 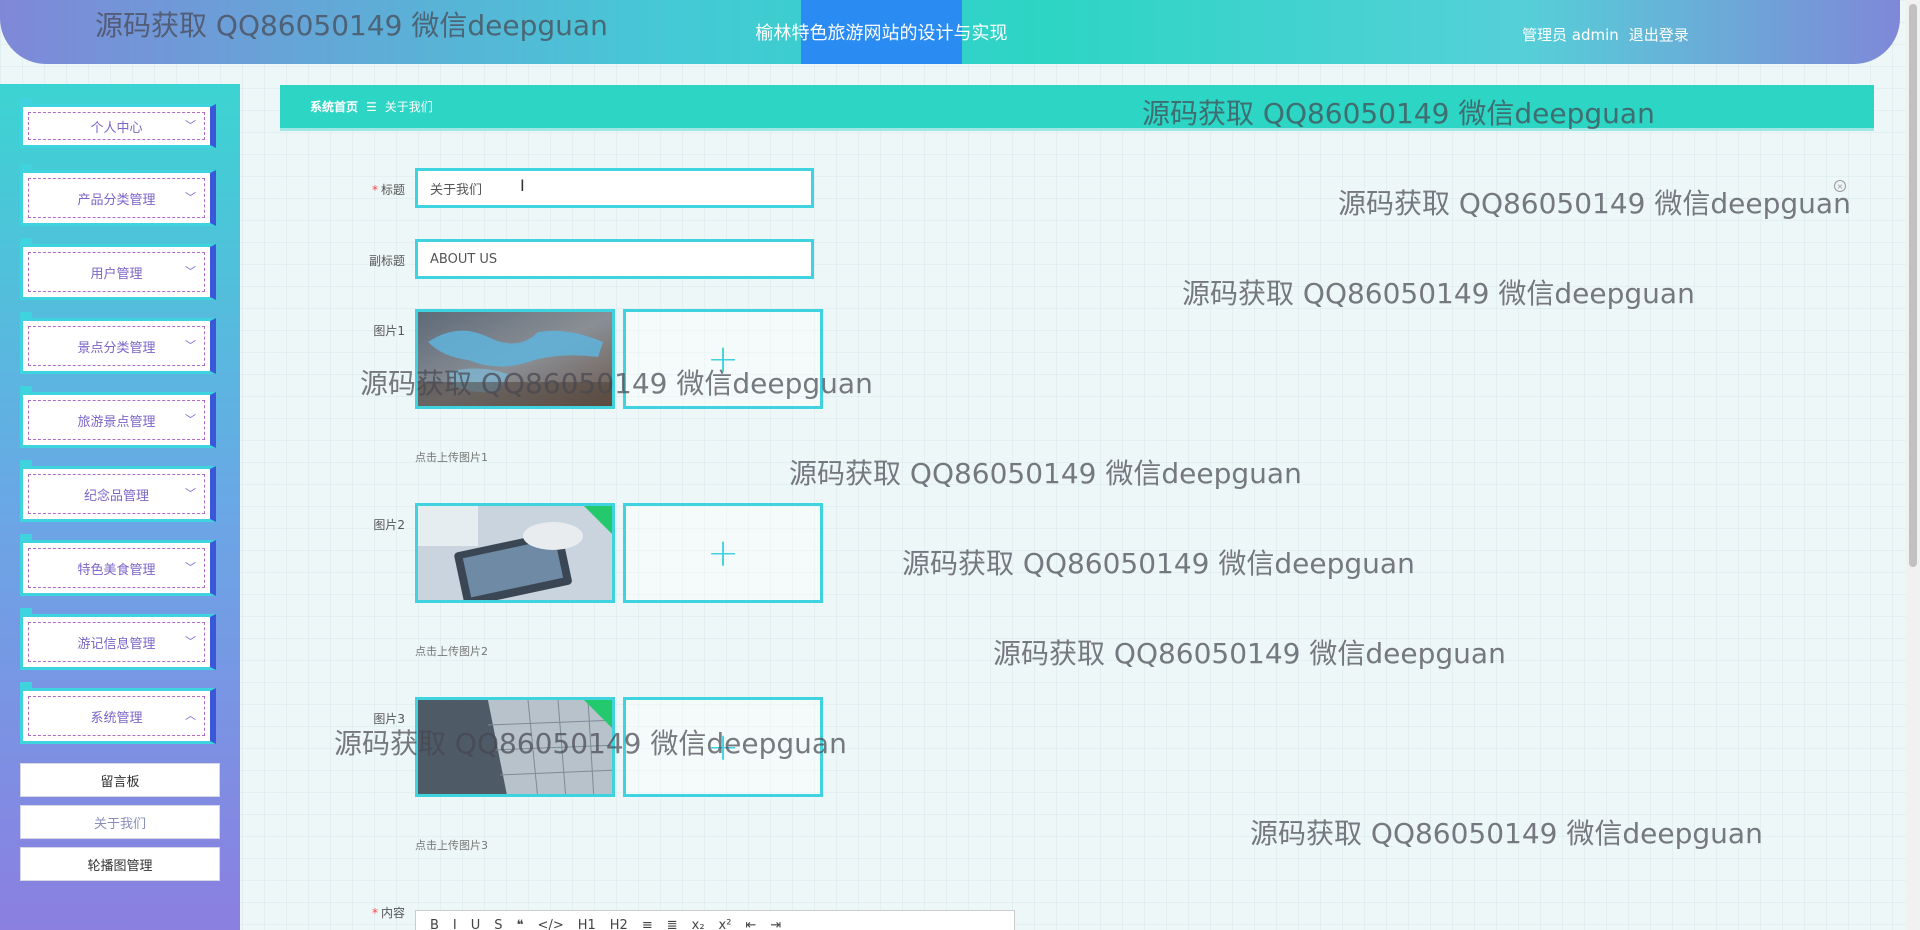 I want to click on title-field, so click(x=614, y=188).